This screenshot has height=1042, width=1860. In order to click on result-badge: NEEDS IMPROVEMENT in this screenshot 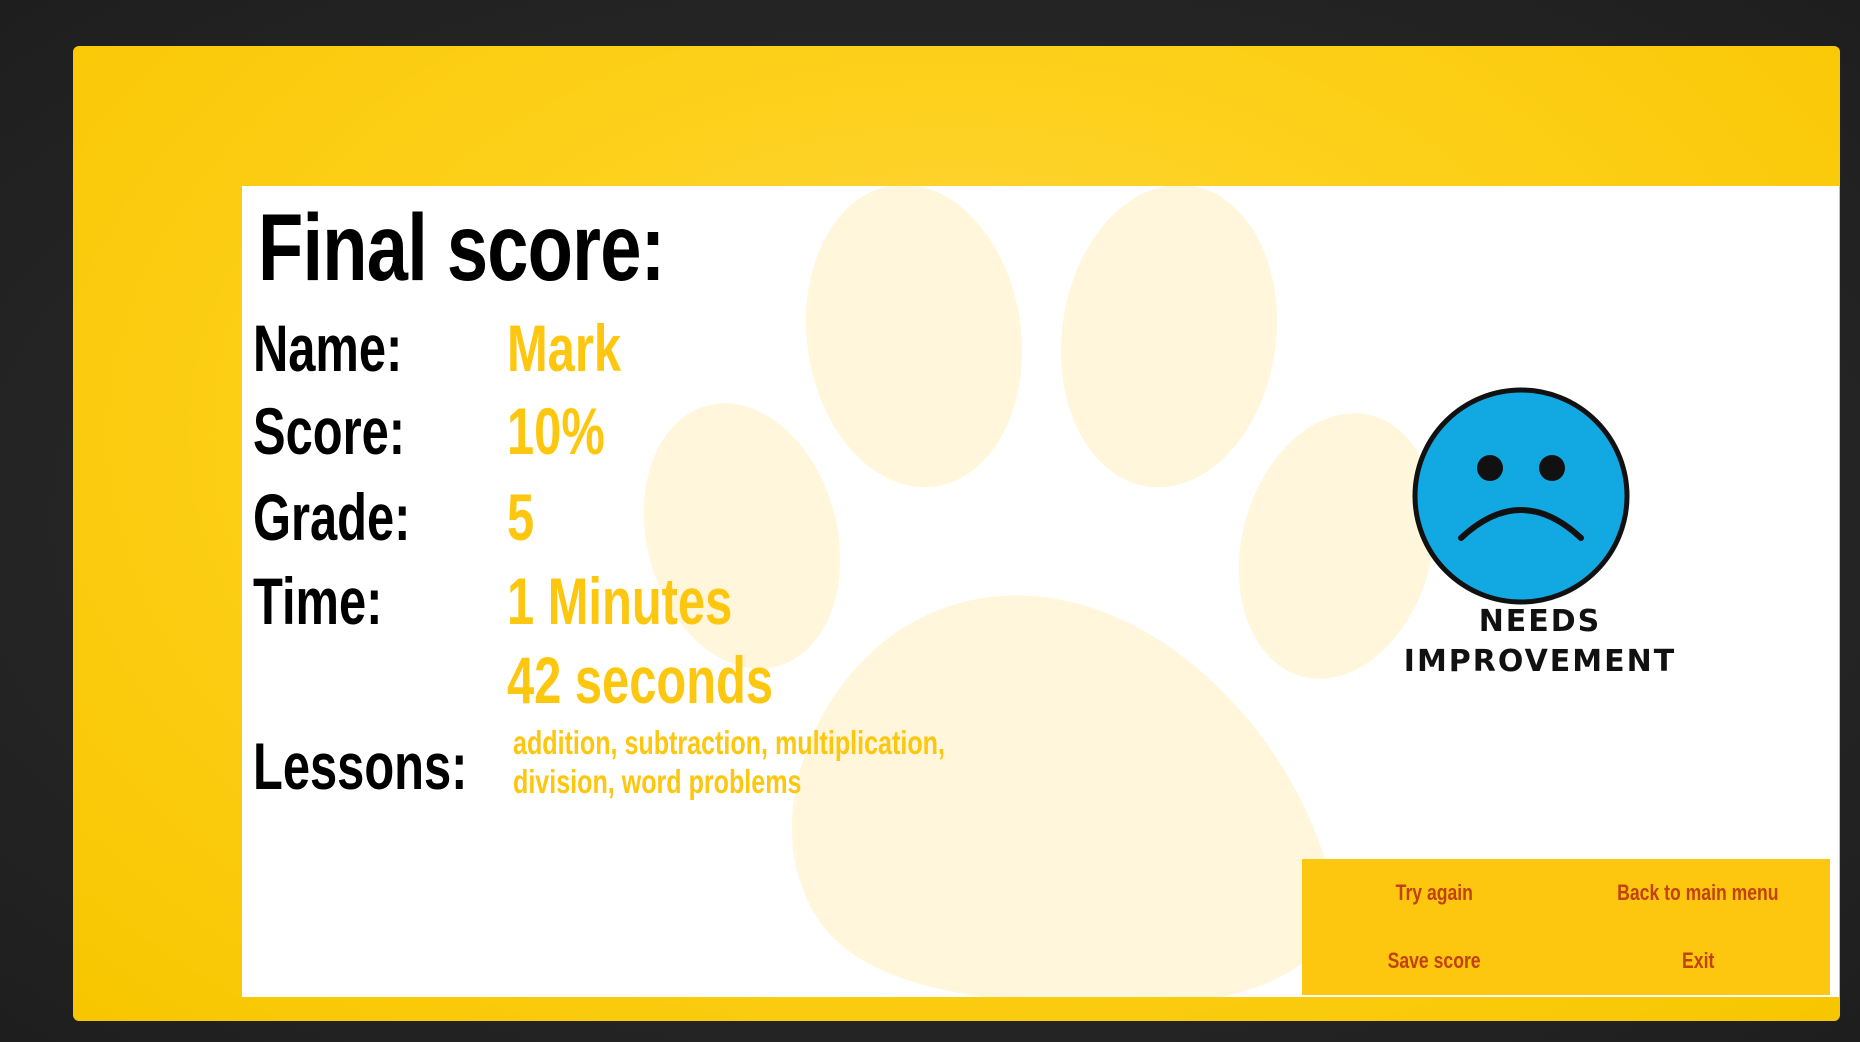, I will do `click(1540, 534)`.